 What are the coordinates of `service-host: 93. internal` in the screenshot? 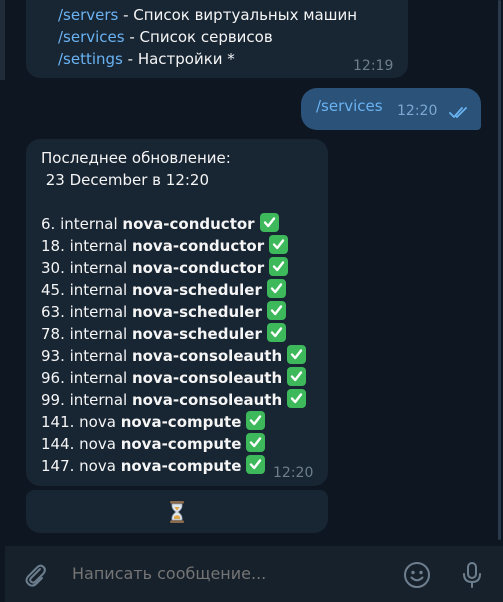 It's located at (86, 356).